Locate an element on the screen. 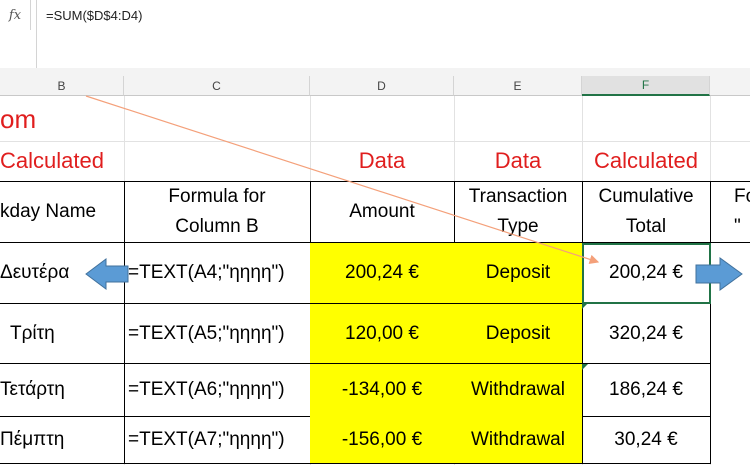  right-arrow-icon is located at coordinates (719, 274).